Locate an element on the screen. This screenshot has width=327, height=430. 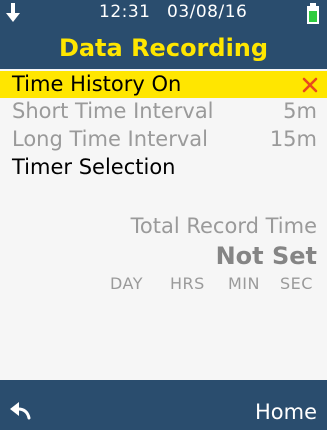
status-time: 12:31 is located at coordinates (125, 12).